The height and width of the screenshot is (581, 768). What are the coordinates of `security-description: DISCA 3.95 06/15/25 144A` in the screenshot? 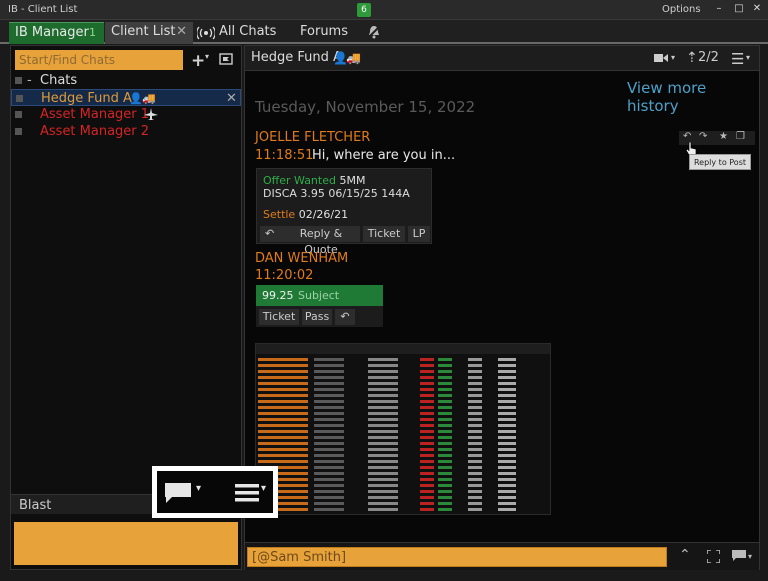 It's located at (336, 193).